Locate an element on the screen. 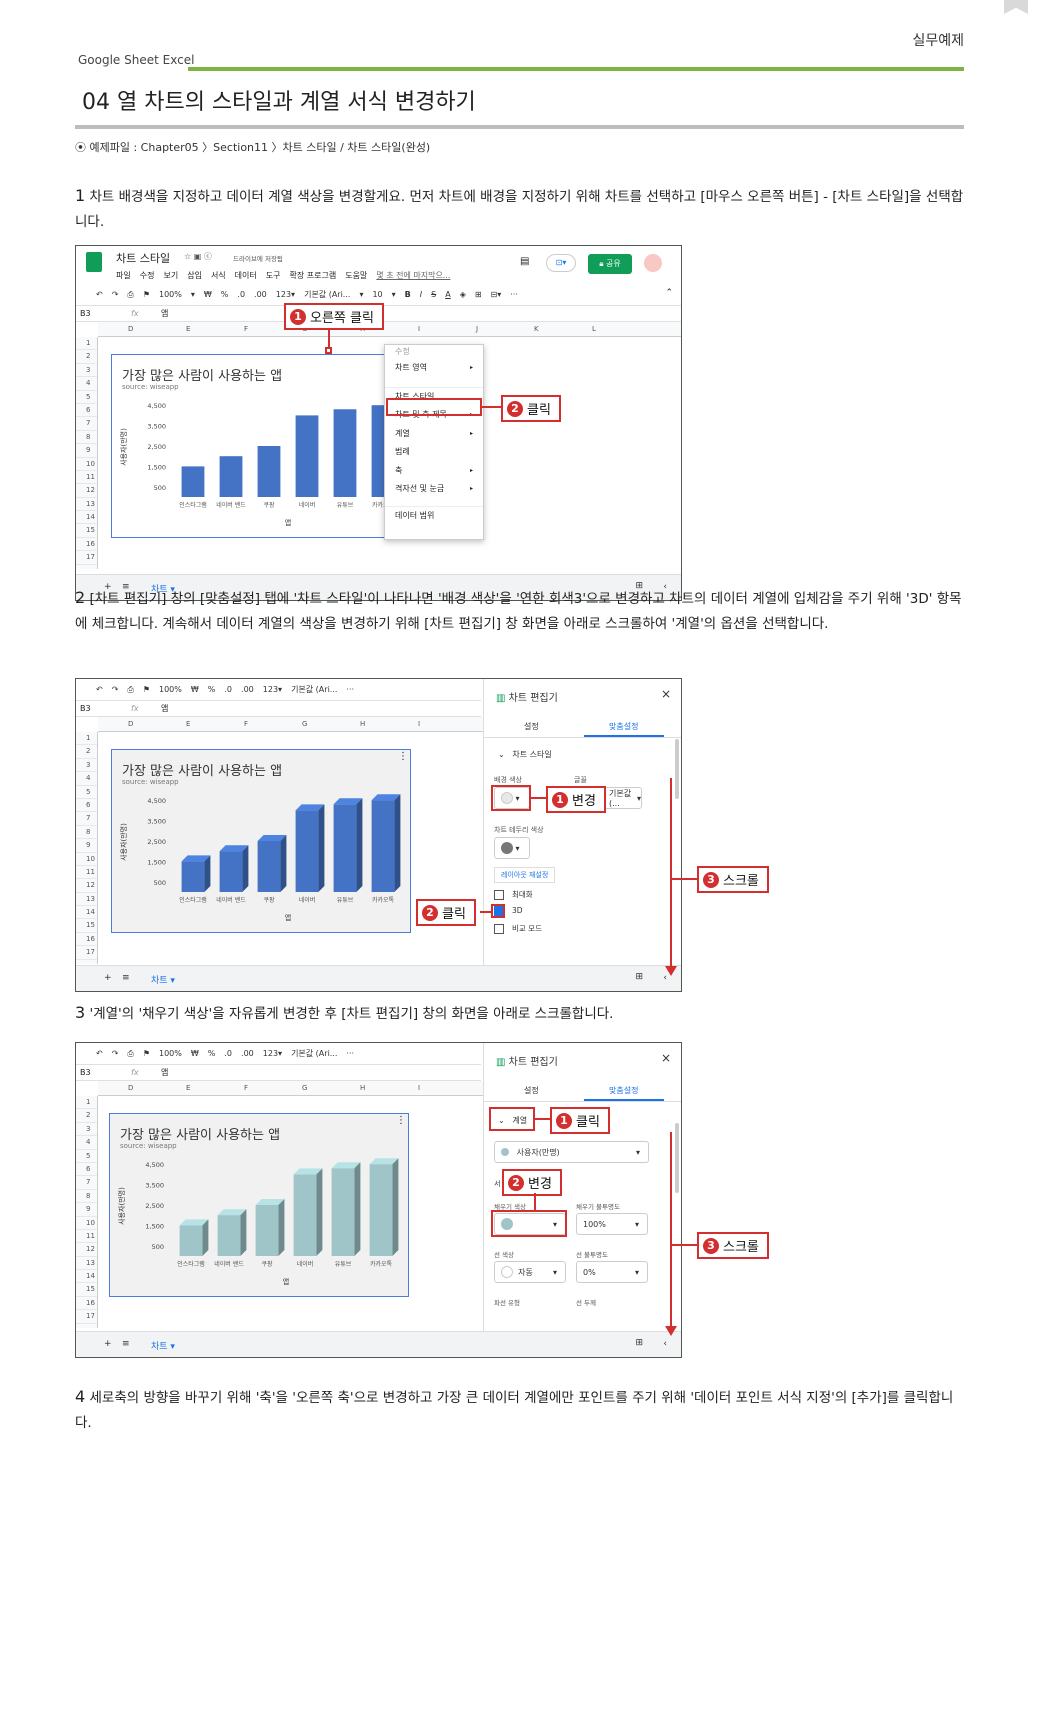  text-color-button: A is located at coordinates (447, 294).